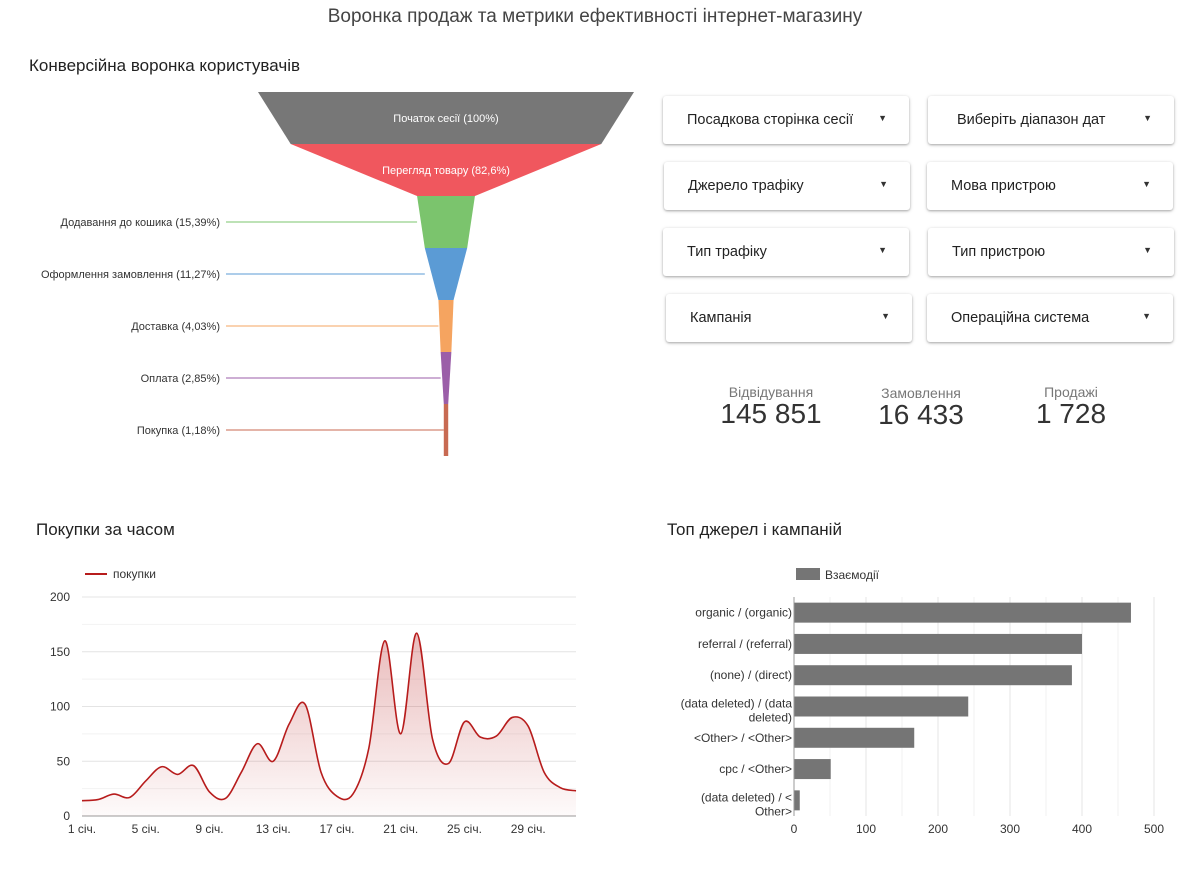 The image size is (1190, 892). I want to click on category-label-line: (none) / (direct), so click(751, 675).